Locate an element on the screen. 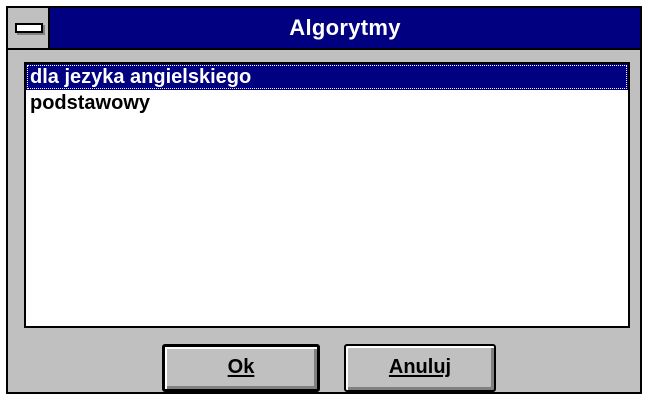 The height and width of the screenshot is (400, 648). title-bar: Algorytmy is located at coordinates (324, 29).